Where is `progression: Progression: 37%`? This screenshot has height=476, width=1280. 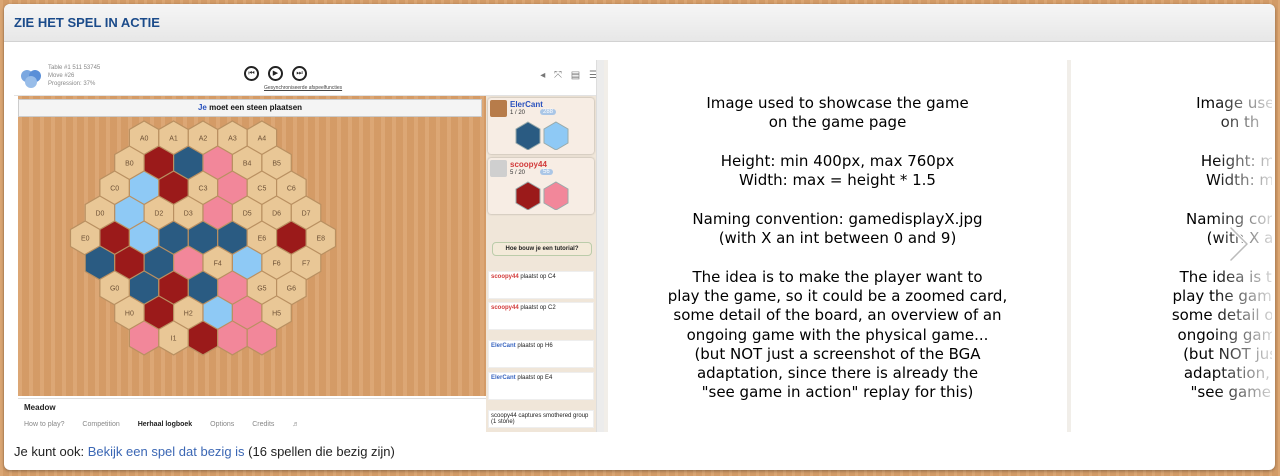
progression: Progression: 37% is located at coordinates (72, 84).